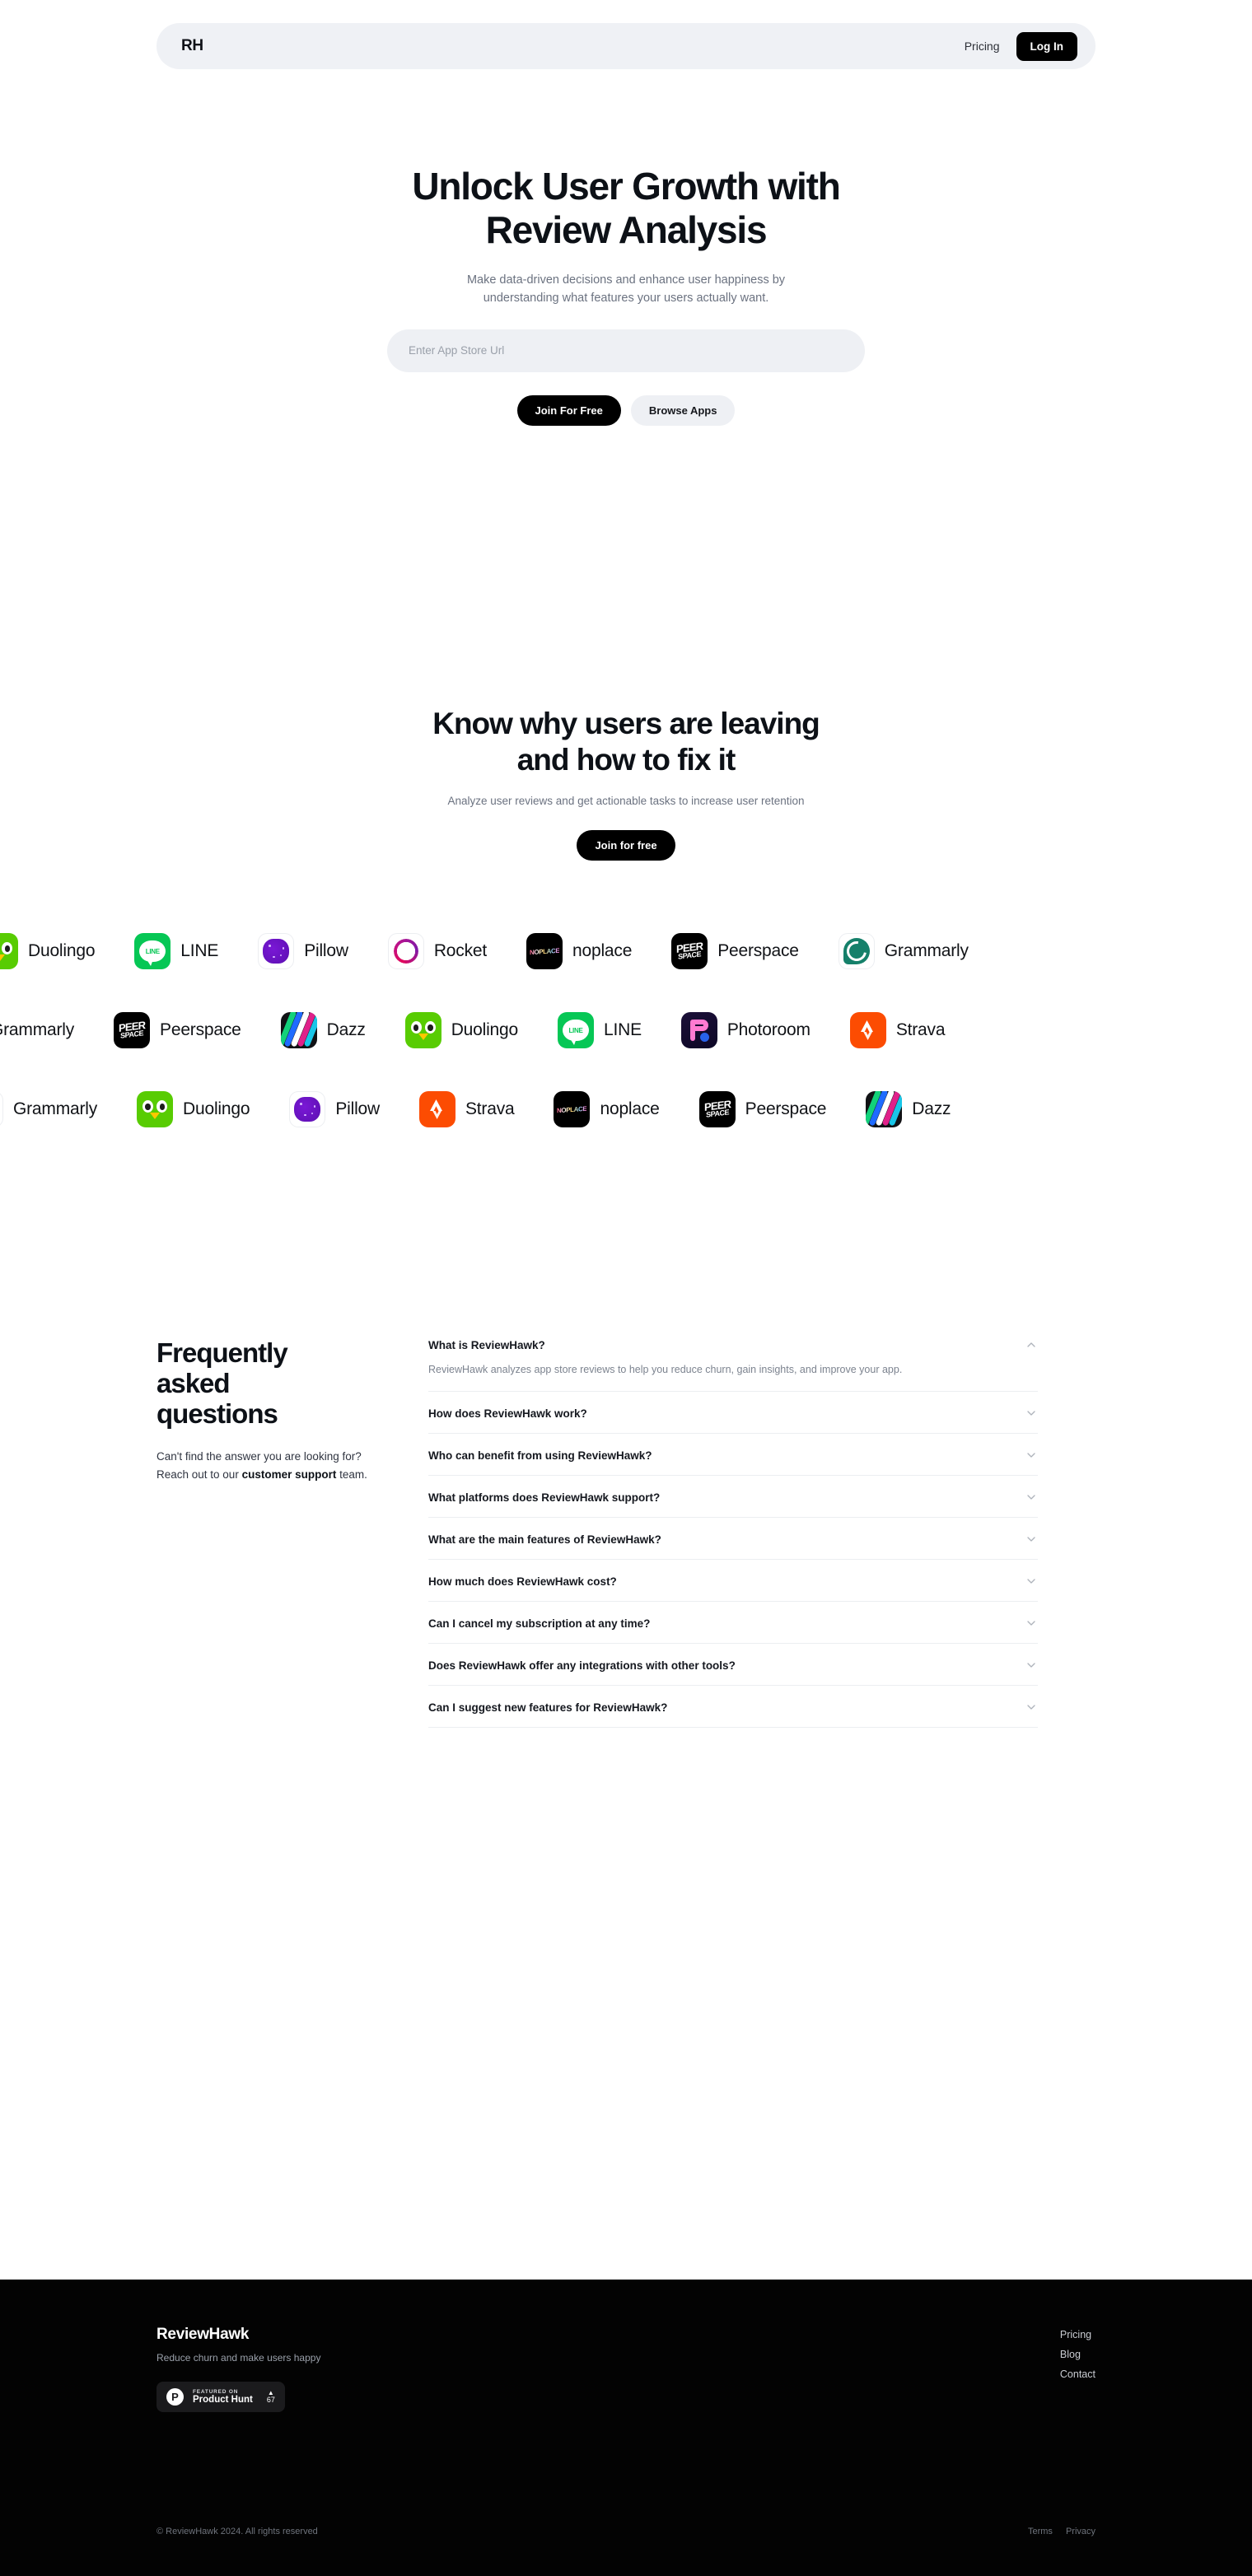 The image size is (1252, 2576). Describe the element at coordinates (289, 1474) in the screenshot. I see `faq-help-link: customer support` at that location.